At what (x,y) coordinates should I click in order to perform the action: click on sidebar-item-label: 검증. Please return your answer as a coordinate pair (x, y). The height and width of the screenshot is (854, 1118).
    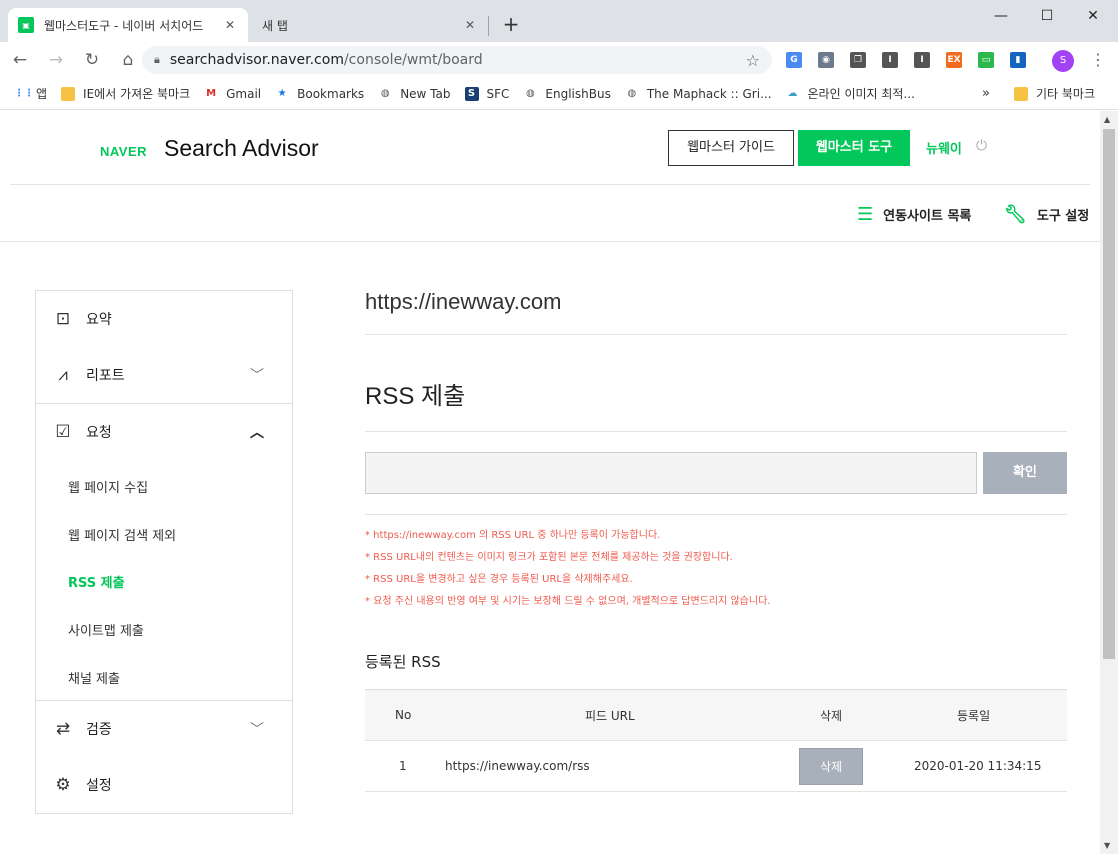
    Looking at the image, I should click on (99, 730).